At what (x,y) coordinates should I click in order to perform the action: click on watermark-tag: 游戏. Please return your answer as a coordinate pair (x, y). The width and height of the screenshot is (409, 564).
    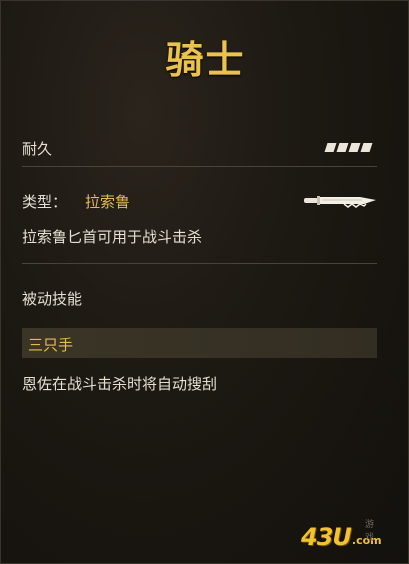
    Looking at the image, I should click on (370, 531).